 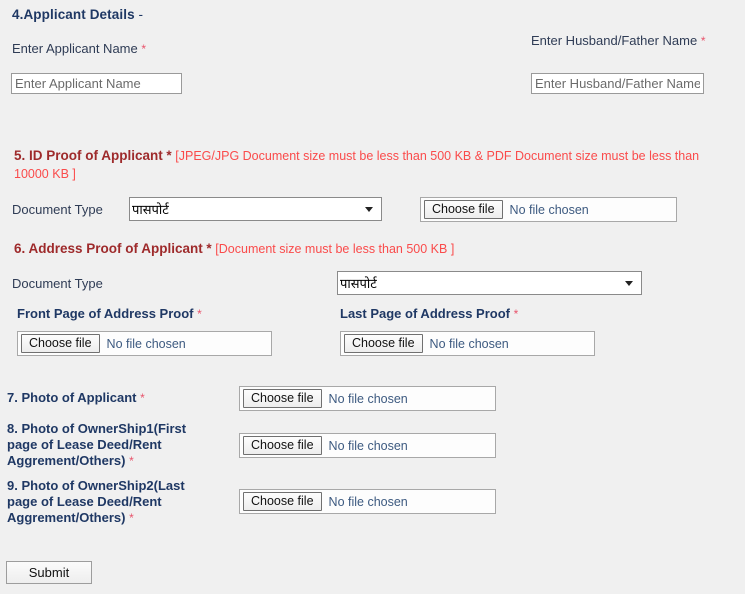 I want to click on ownership1-file-input: Choose file No file chosen, so click(x=367, y=445).